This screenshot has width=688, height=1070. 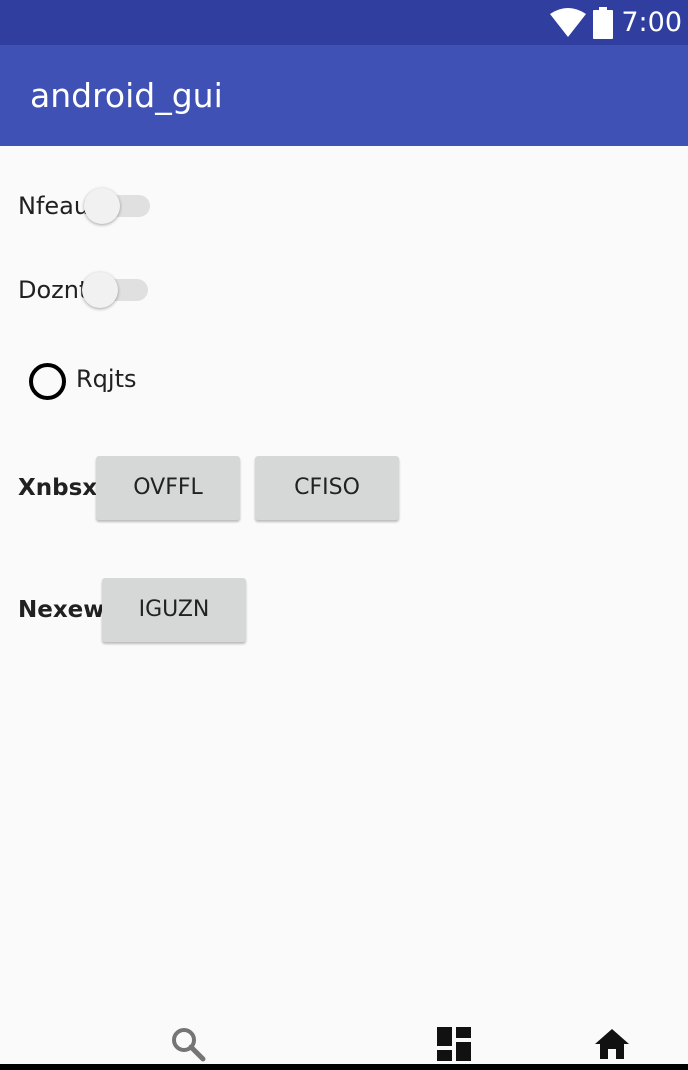 I want to click on status-bar: 7:00, so click(x=344, y=22).